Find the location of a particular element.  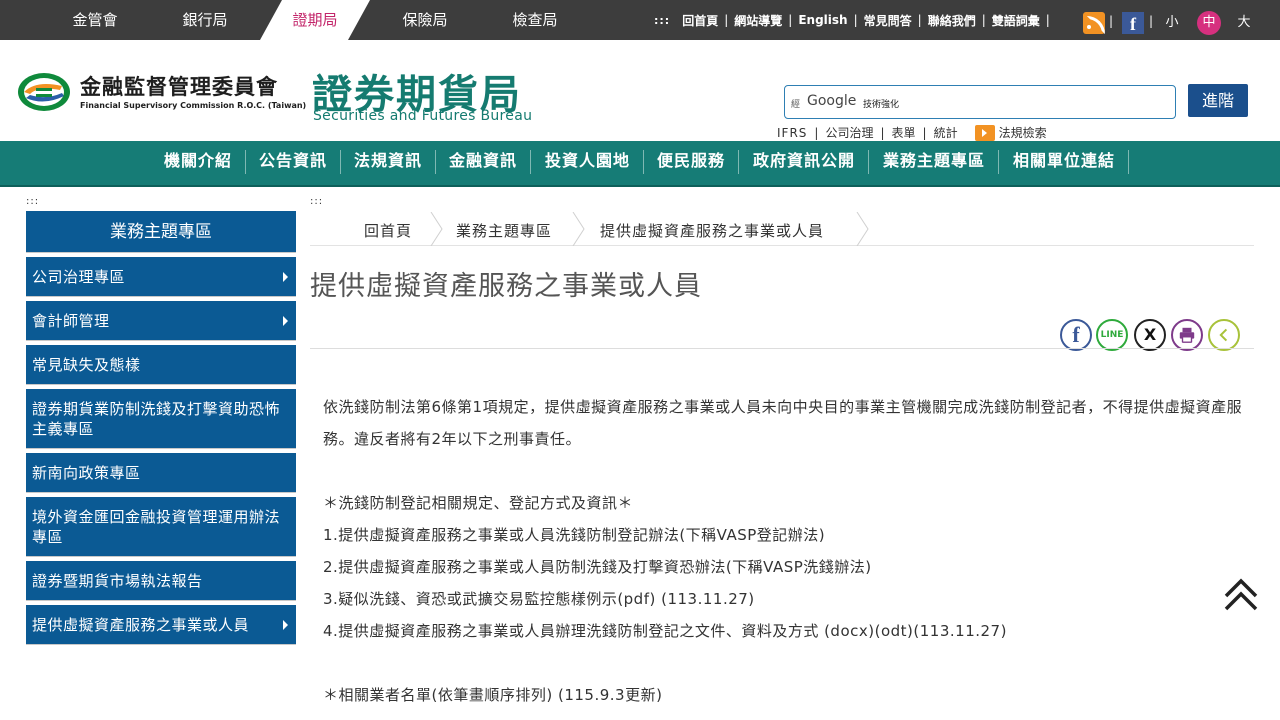

sidebar-item-enforcement-report: 證券暨期貨市場執法報告 is located at coordinates (161, 581).